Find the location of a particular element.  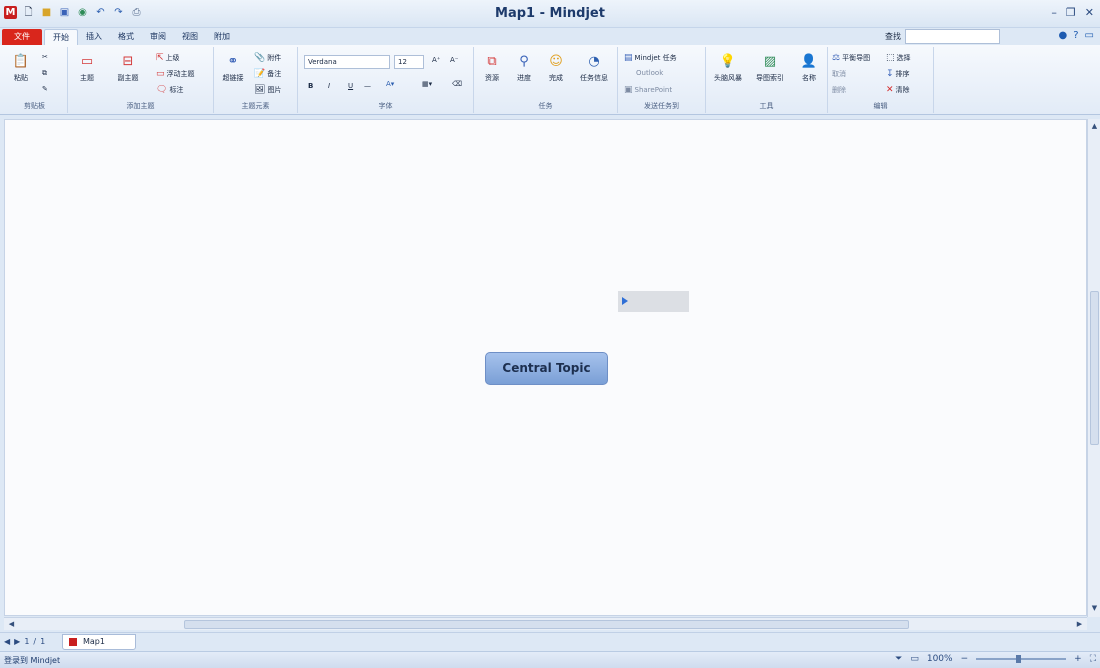

clear-format-icon: ⌫ is located at coordinates (457, 84).